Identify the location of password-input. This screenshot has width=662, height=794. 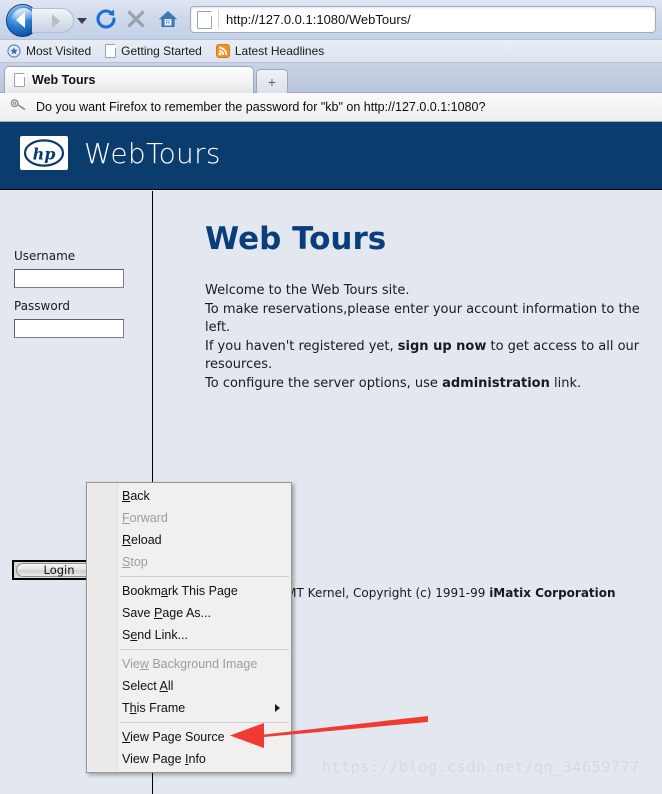
(69, 328).